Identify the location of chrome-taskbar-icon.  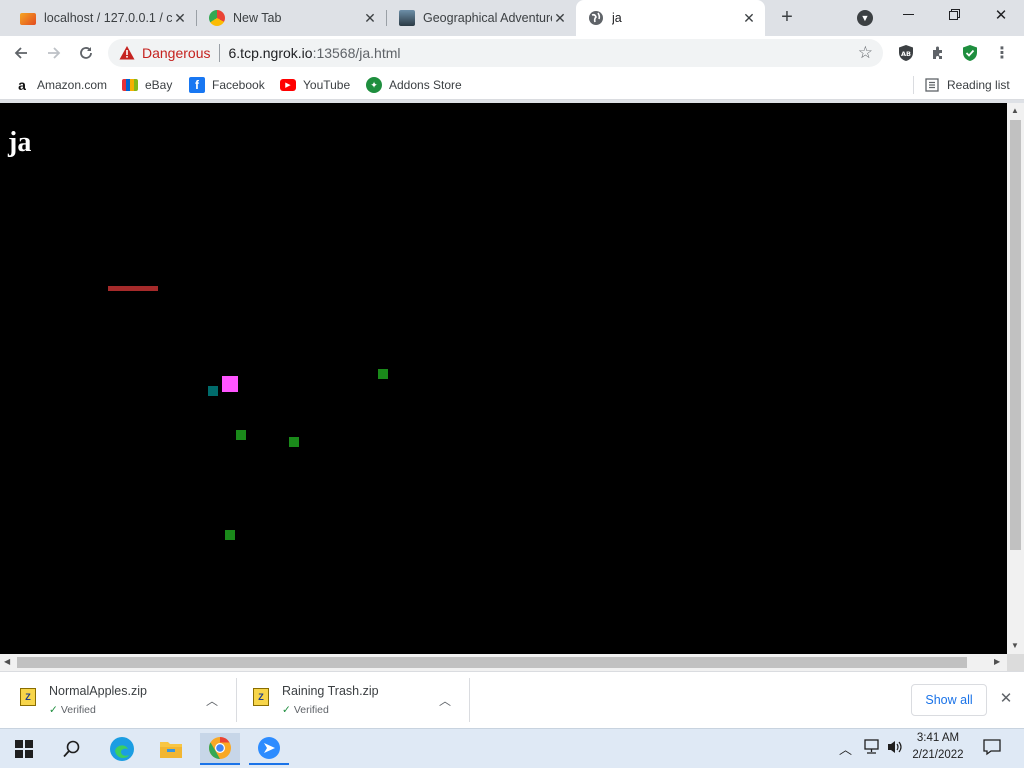
(220, 749).